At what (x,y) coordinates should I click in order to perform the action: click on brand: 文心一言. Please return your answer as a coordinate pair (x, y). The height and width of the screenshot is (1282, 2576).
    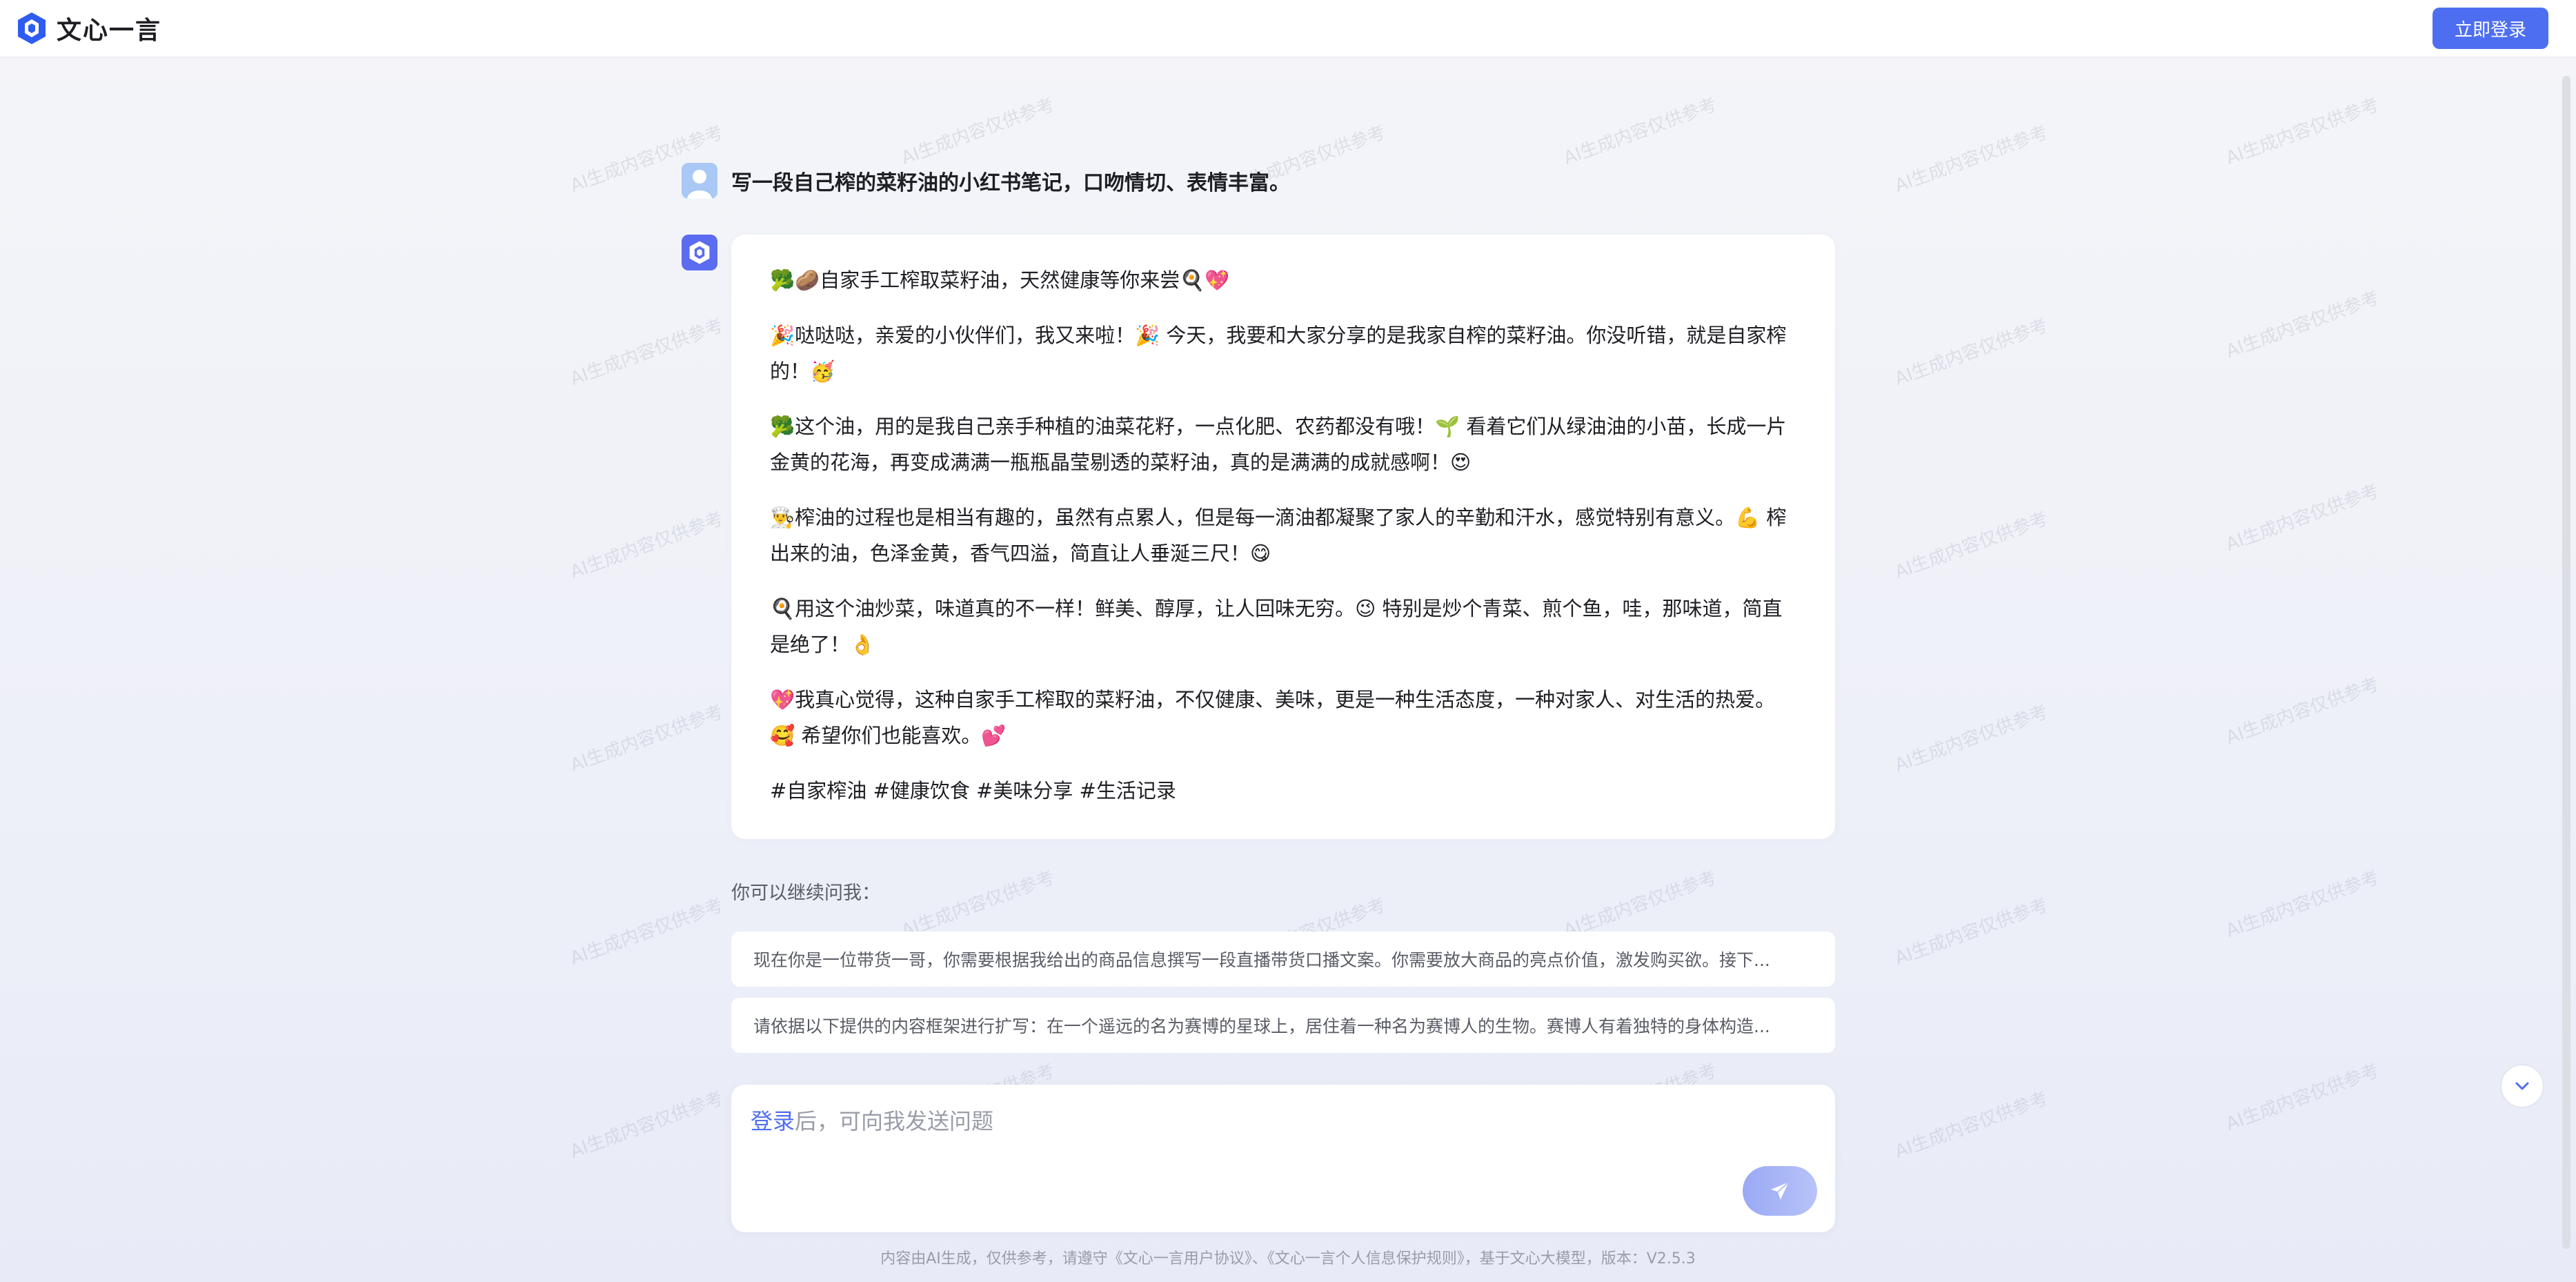
    Looking at the image, I should click on (89, 28).